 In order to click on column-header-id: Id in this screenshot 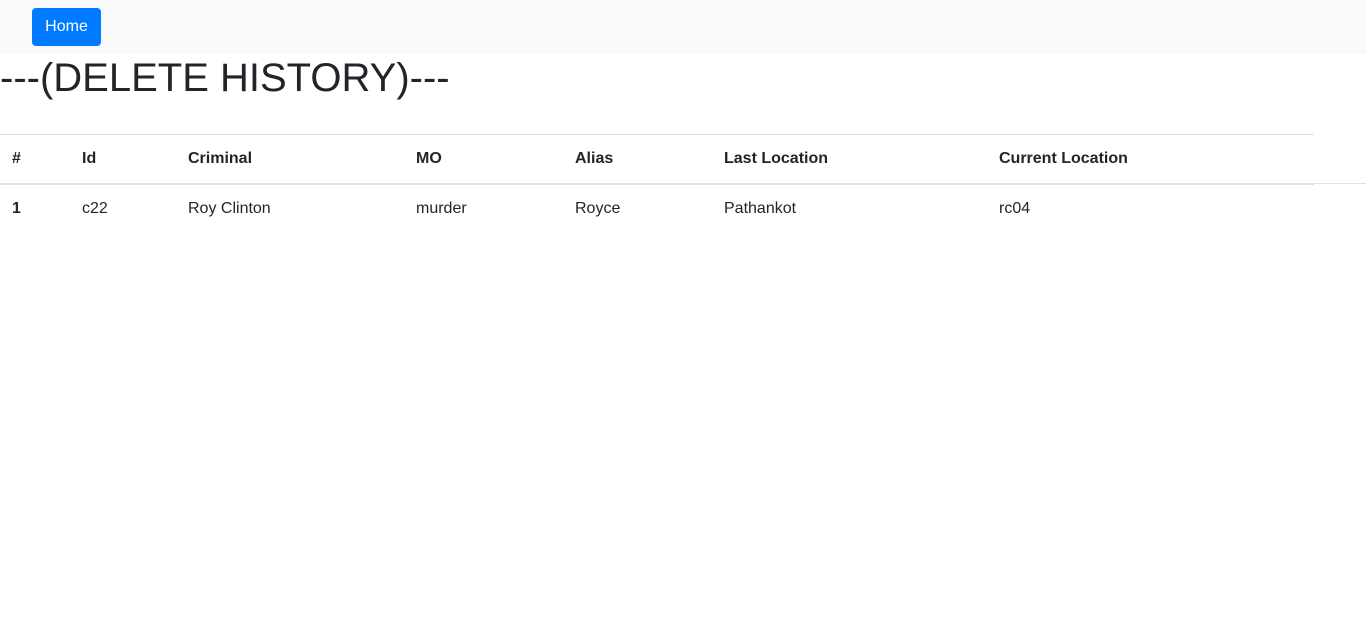, I will do `click(123, 159)`.